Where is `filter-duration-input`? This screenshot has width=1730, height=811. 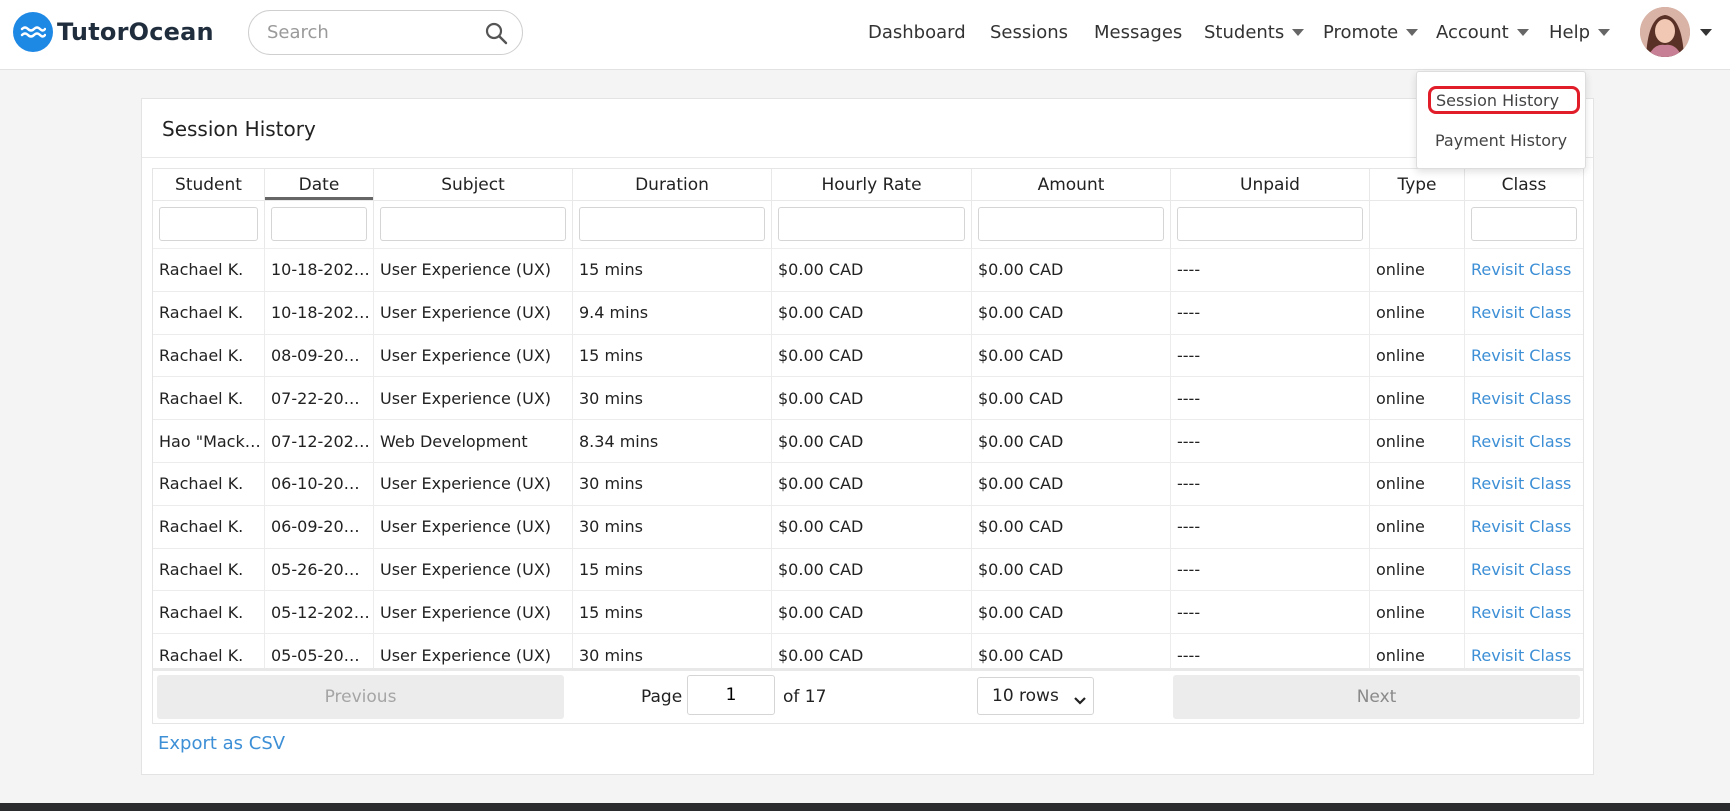
filter-duration-input is located at coordinates (672, 224).